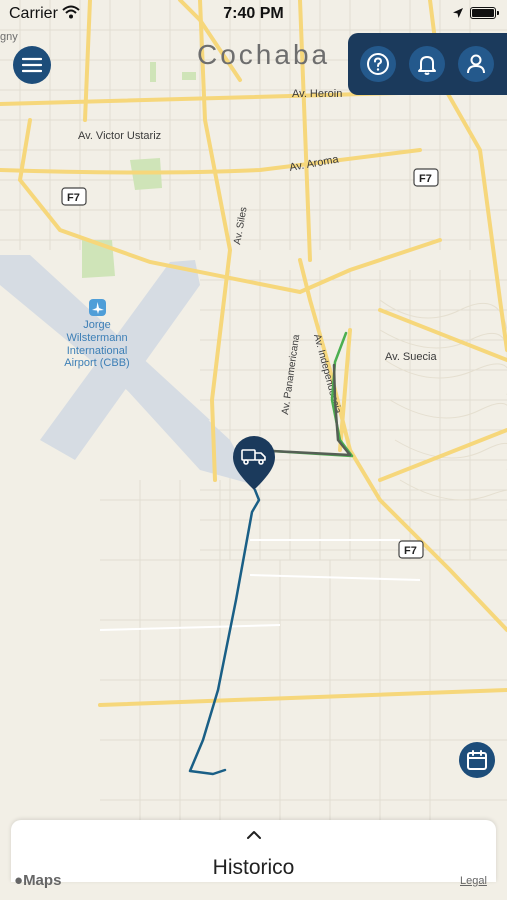 This screenshot has width=507, height=900. I want to click on user-icon, so click(476, 64).